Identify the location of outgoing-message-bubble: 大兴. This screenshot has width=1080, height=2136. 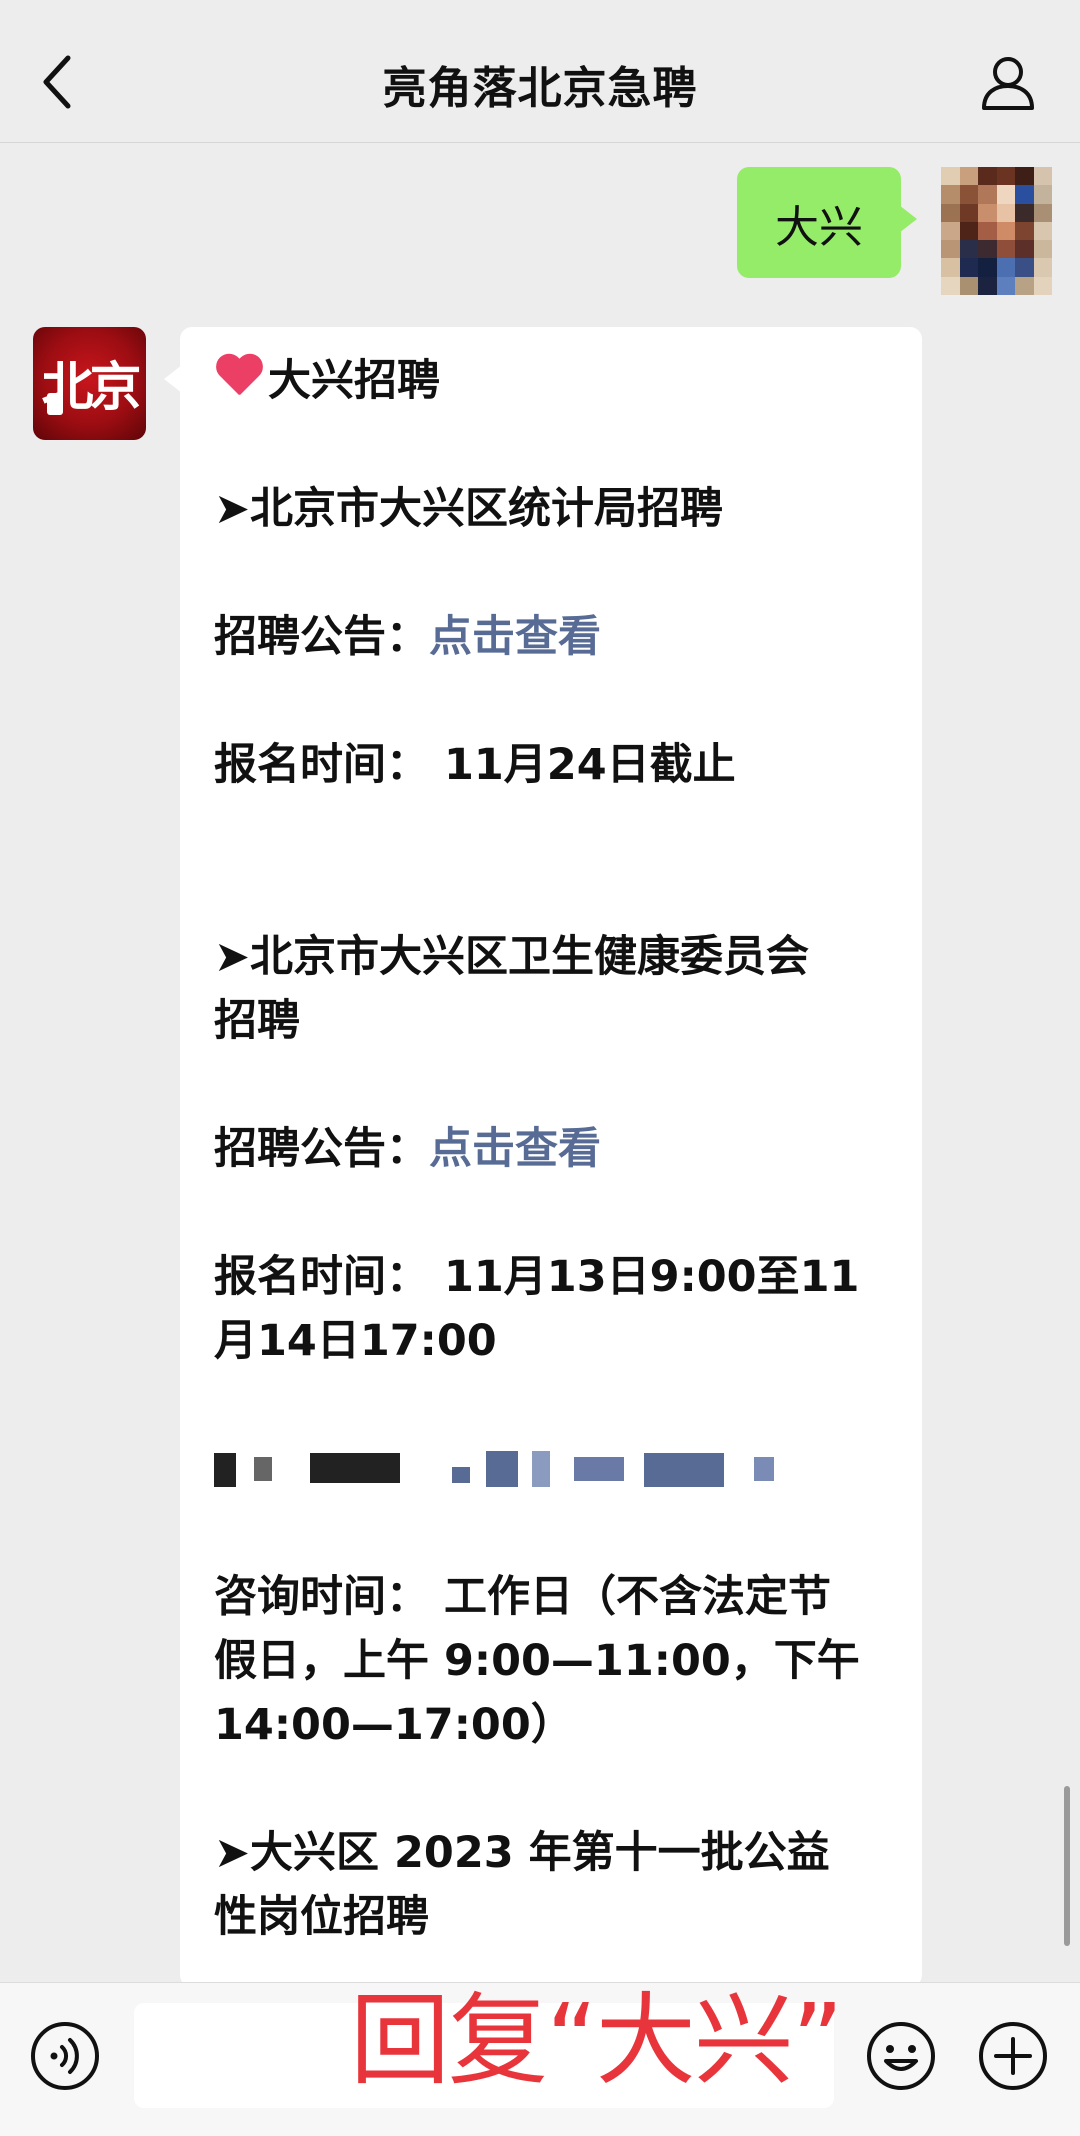
(827, 222).